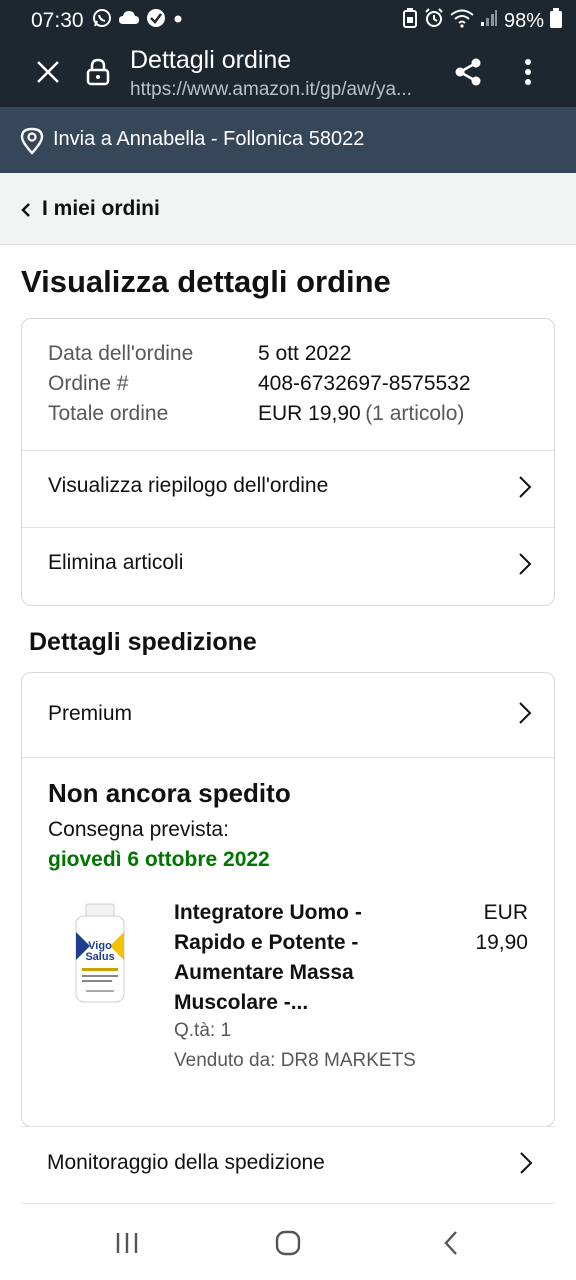 This screenshot has height=1280, width=576. What do you see at coordinates (451, 1243) in the screenshot?
I see `back-icon` at bounding box center [451, 1243].